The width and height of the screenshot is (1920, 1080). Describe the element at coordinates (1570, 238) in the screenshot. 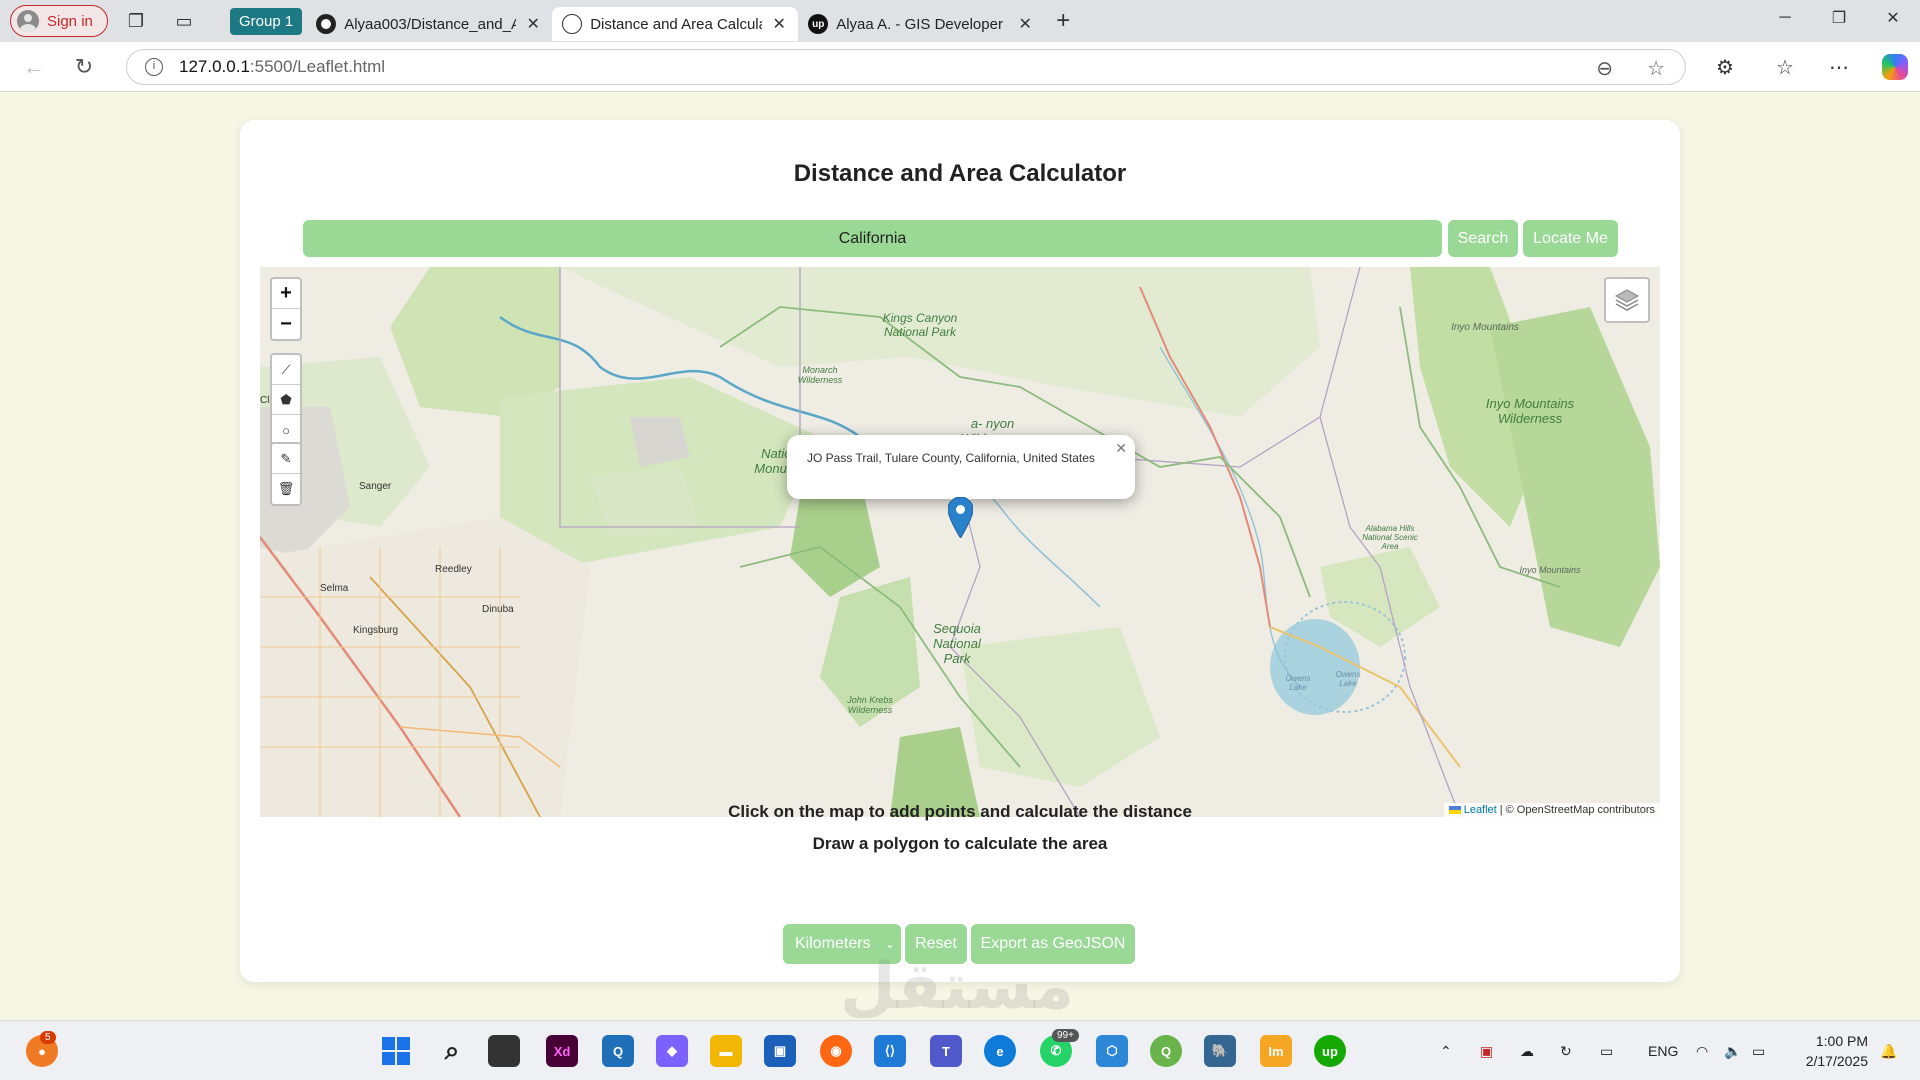

I see `locate-me-button: Locate Me` at that location.